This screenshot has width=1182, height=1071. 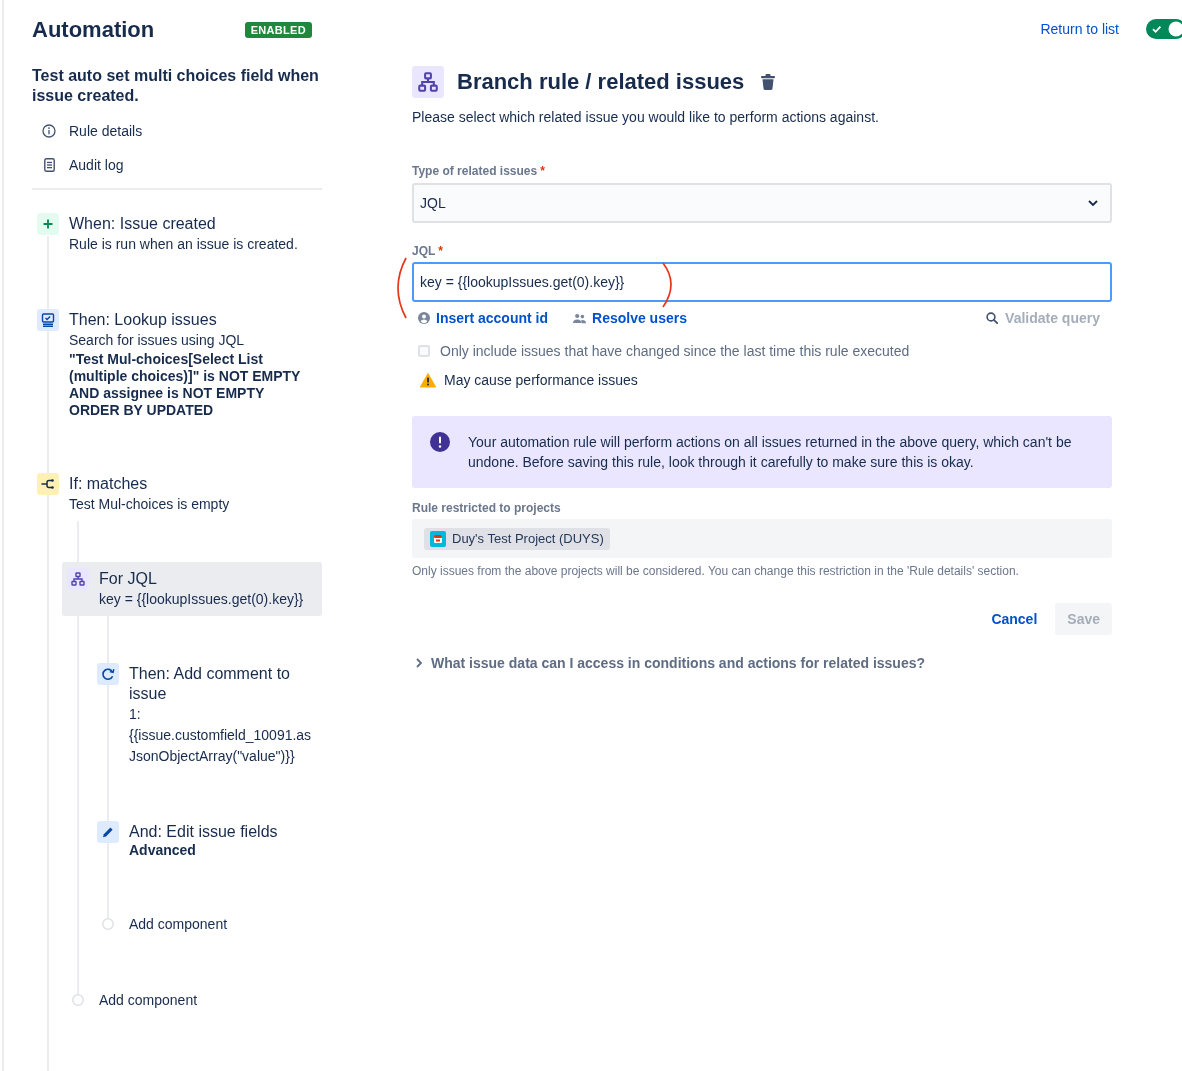 I want to click on monitor-icon, so click(x=48, y=320).